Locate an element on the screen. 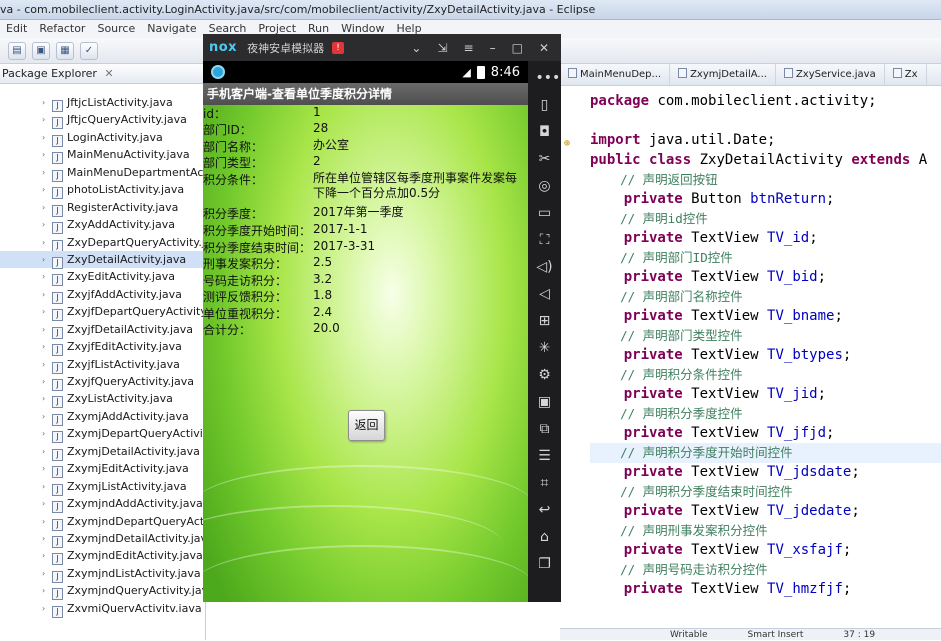 The image size is (941, 641). file-tree-item: › J ZxvmiQuervActivitv.iava is located at coordinates (102, 609).